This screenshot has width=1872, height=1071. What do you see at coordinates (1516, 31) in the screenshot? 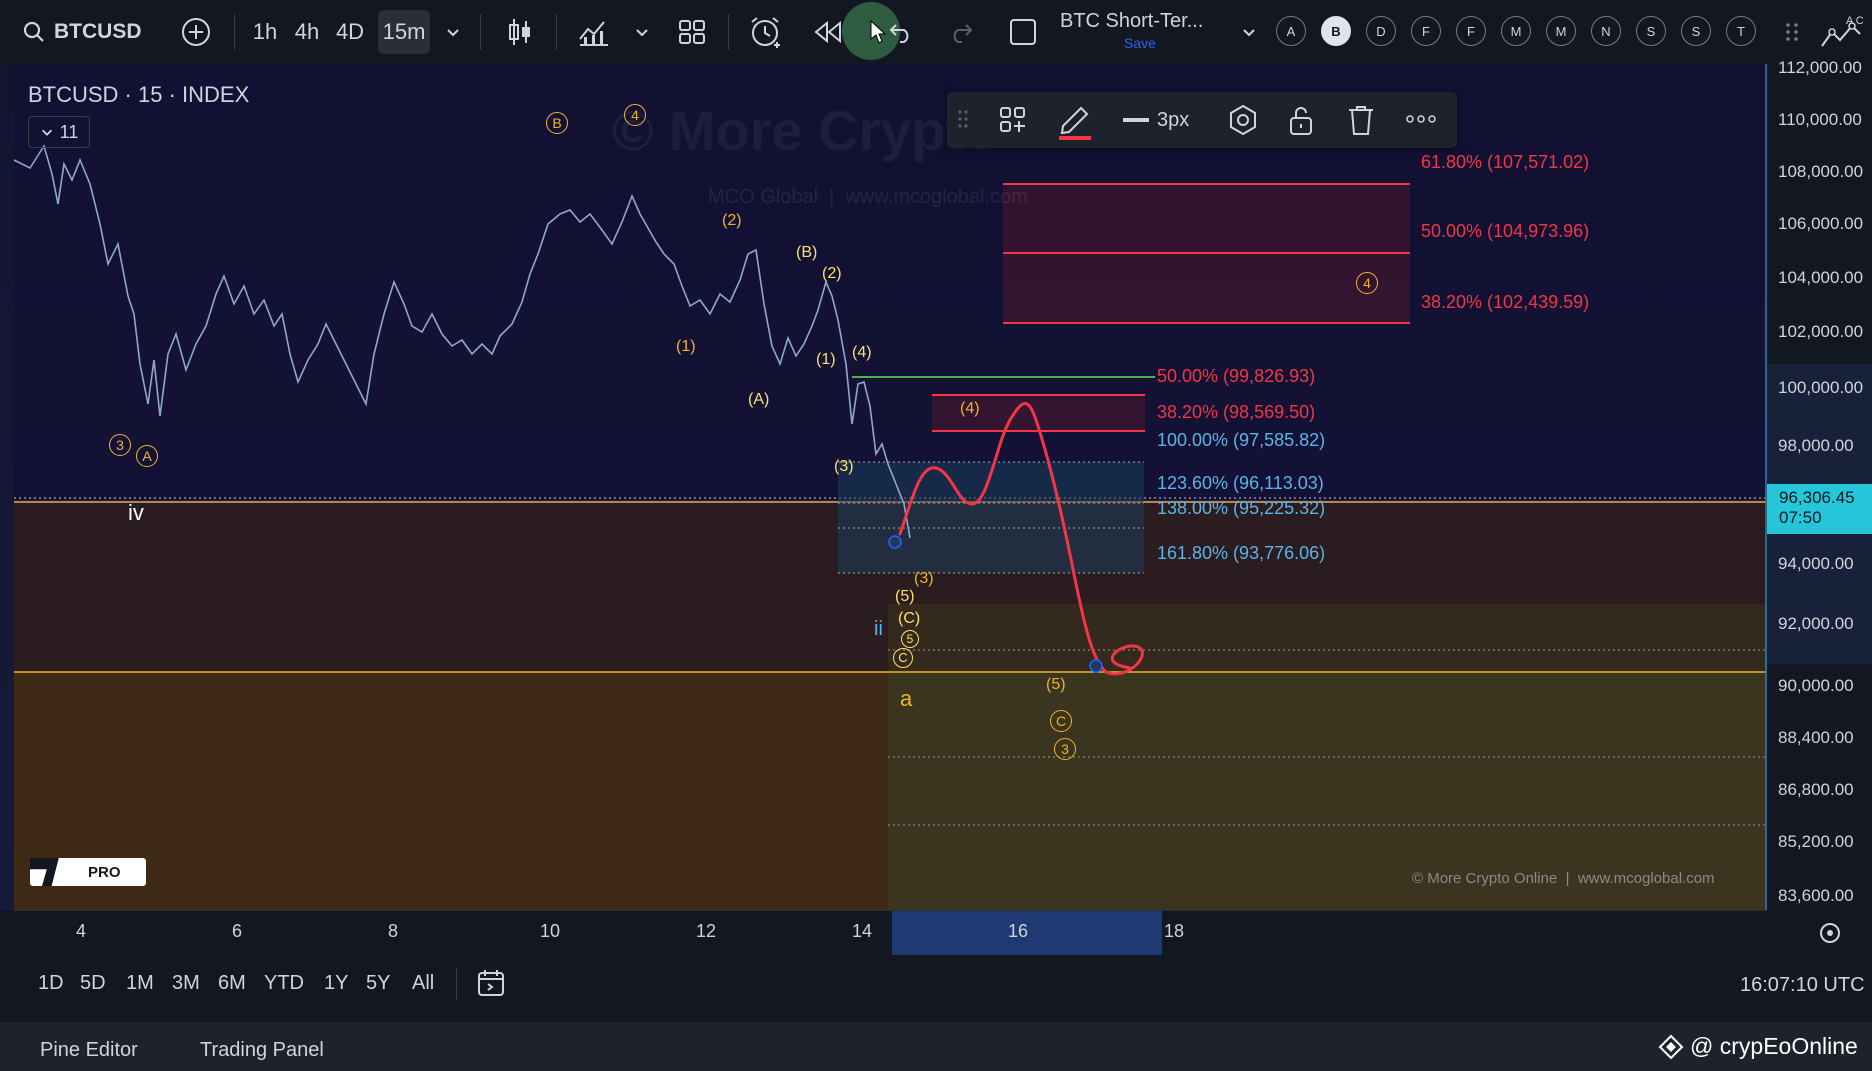
I see `letter-button-m1: M` at bounding box center [1516, 31].